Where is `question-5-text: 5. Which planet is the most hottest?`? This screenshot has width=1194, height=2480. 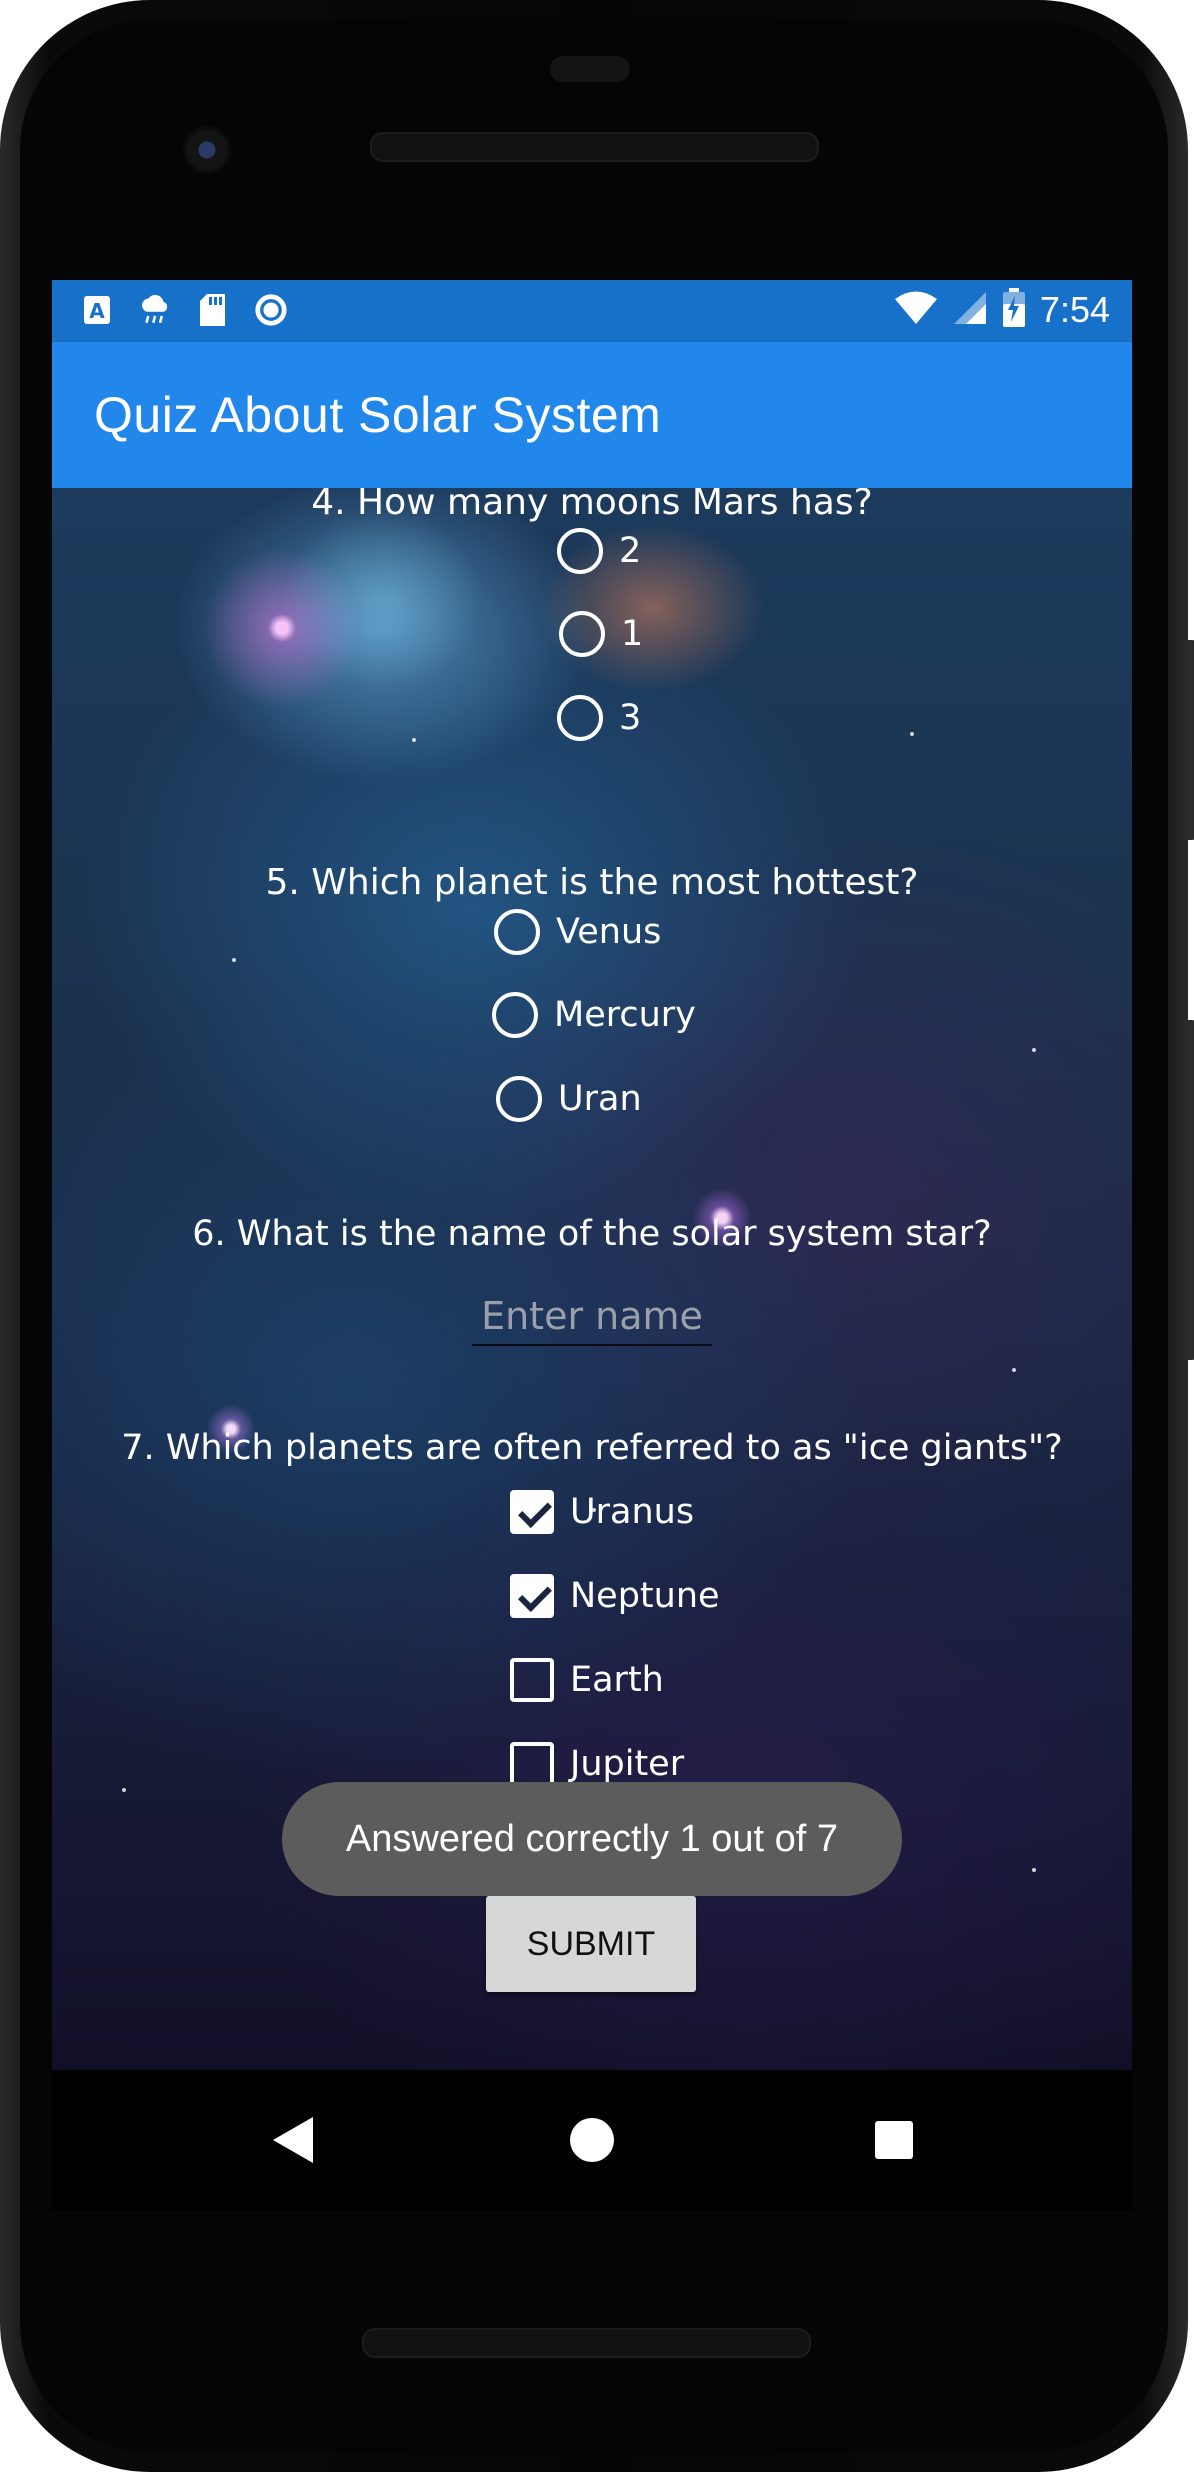
question-5-text: 5. Which planet is the most hottest? is located at coordinates (592, 882).